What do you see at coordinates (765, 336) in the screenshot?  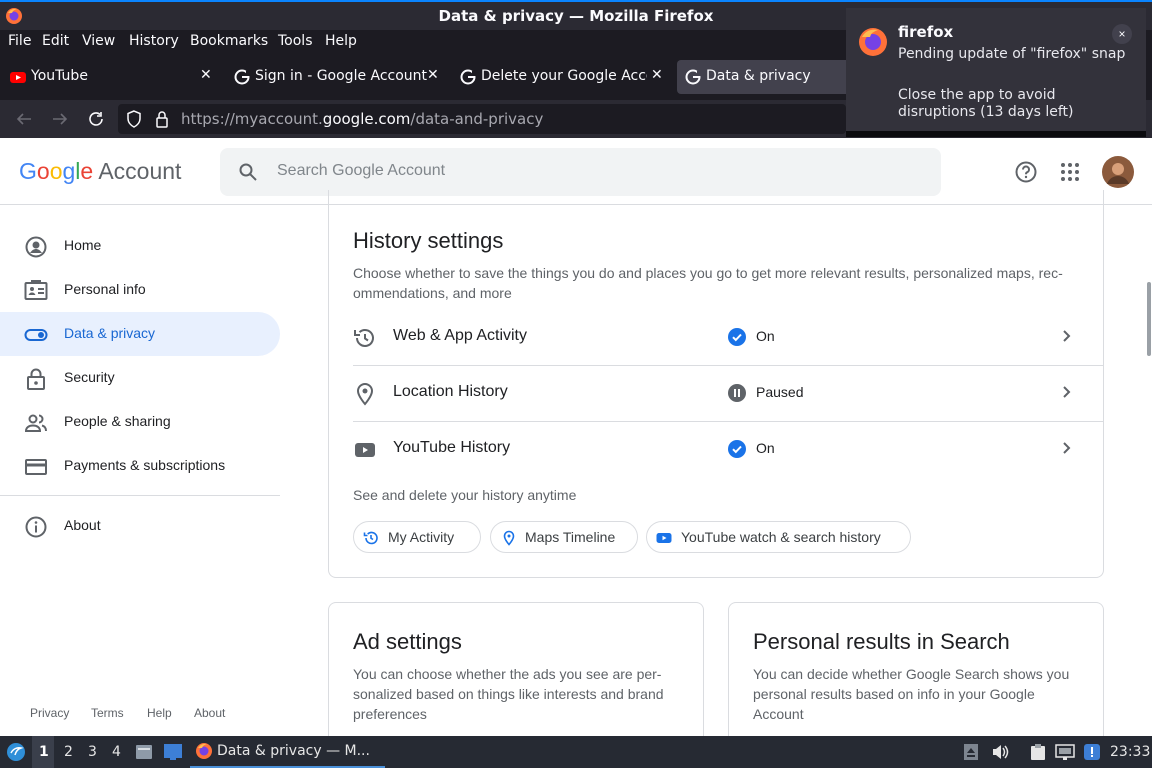 I see `status-label: On` at bounding box center [765, 336].